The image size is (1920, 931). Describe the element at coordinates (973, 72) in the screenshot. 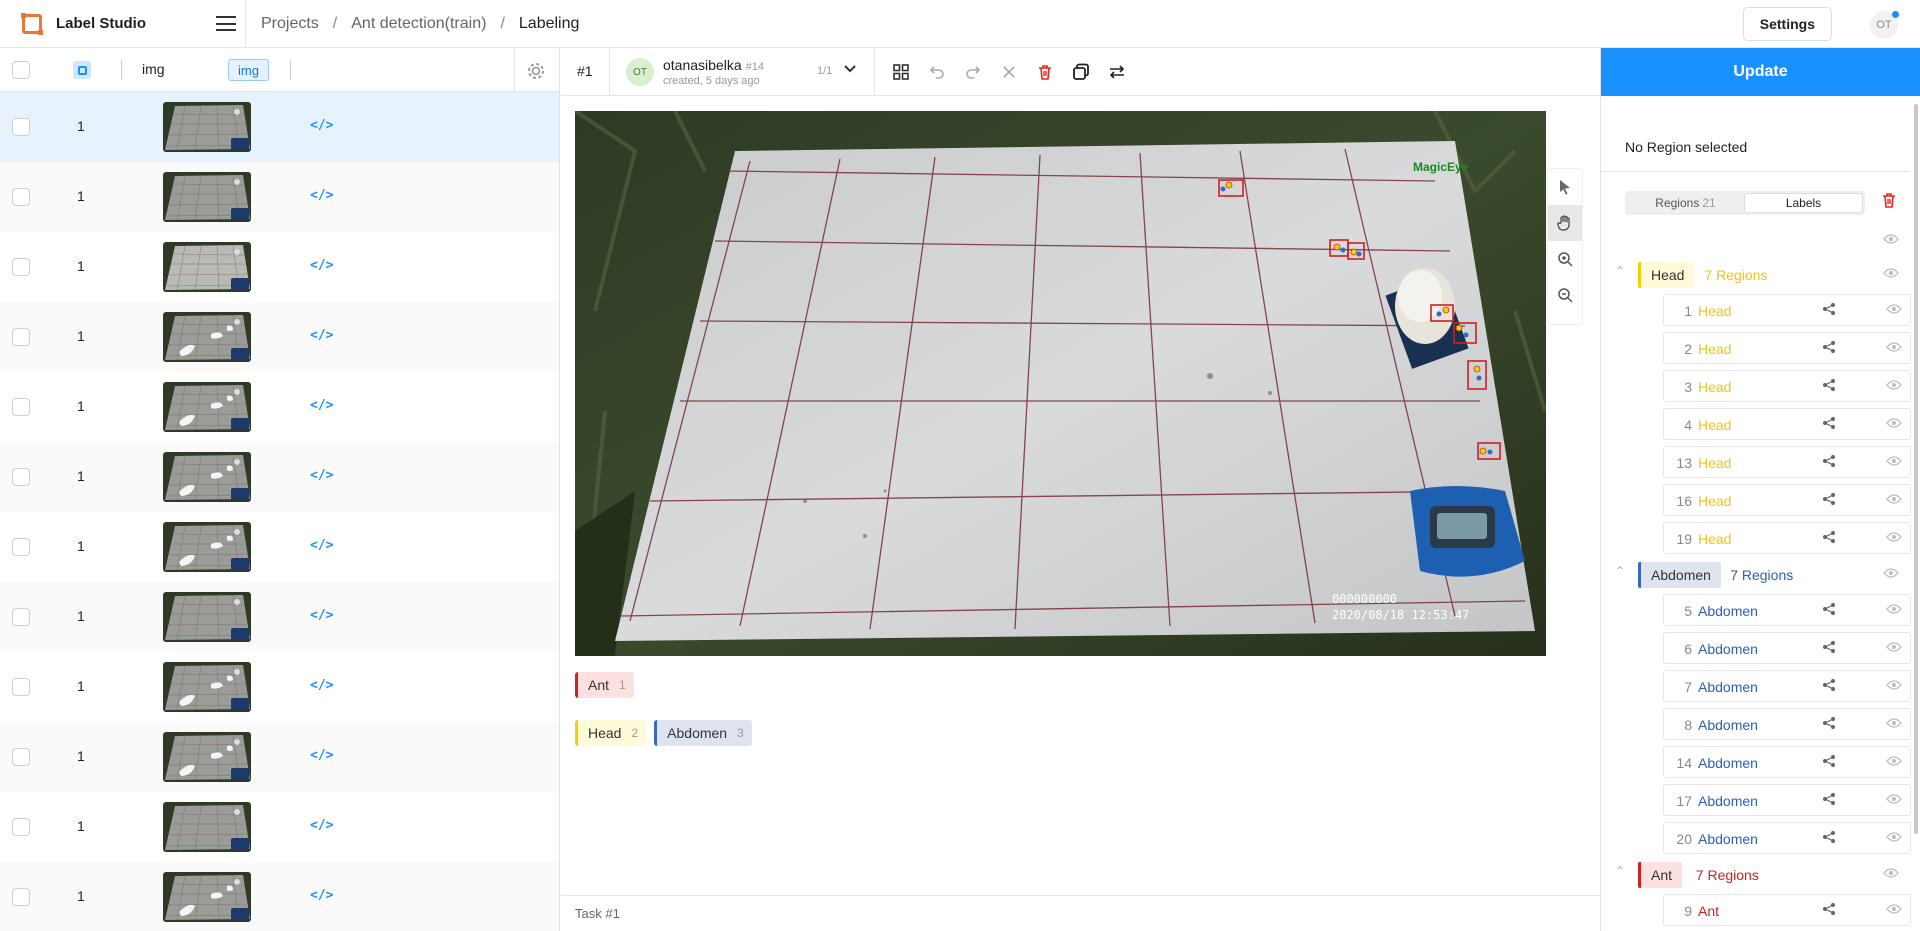

I see `redo-icon` at that location.